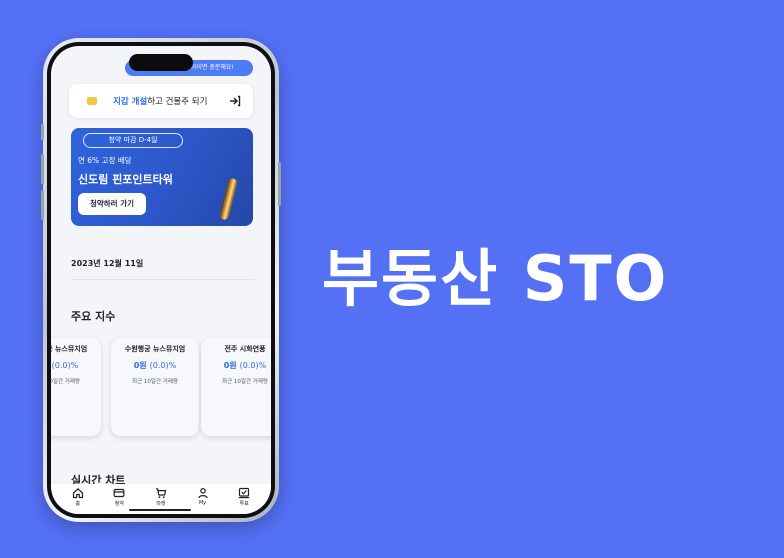 The width and height of the screenshot is (784, 558). Describe the element at coordinates (92, 101) in the screenshot. I see `wallet-icon` at that location.